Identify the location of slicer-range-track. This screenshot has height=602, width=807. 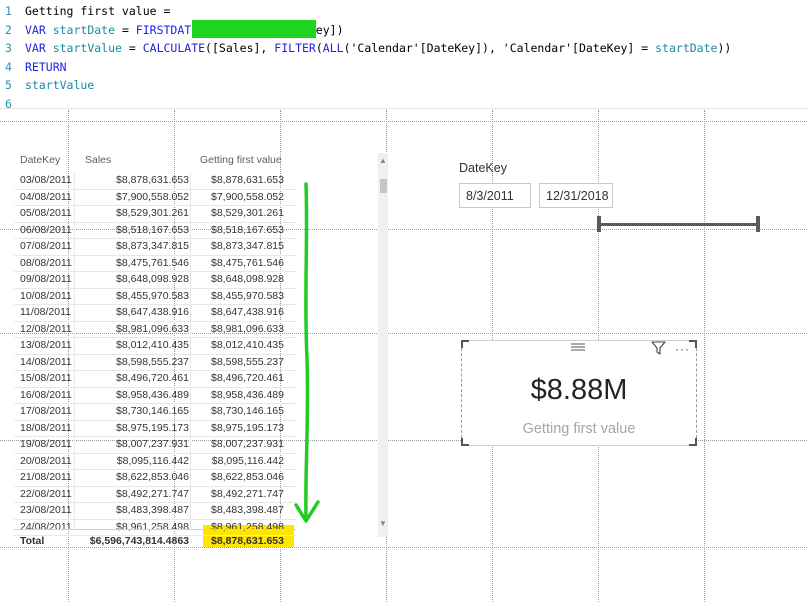
(679, 224).